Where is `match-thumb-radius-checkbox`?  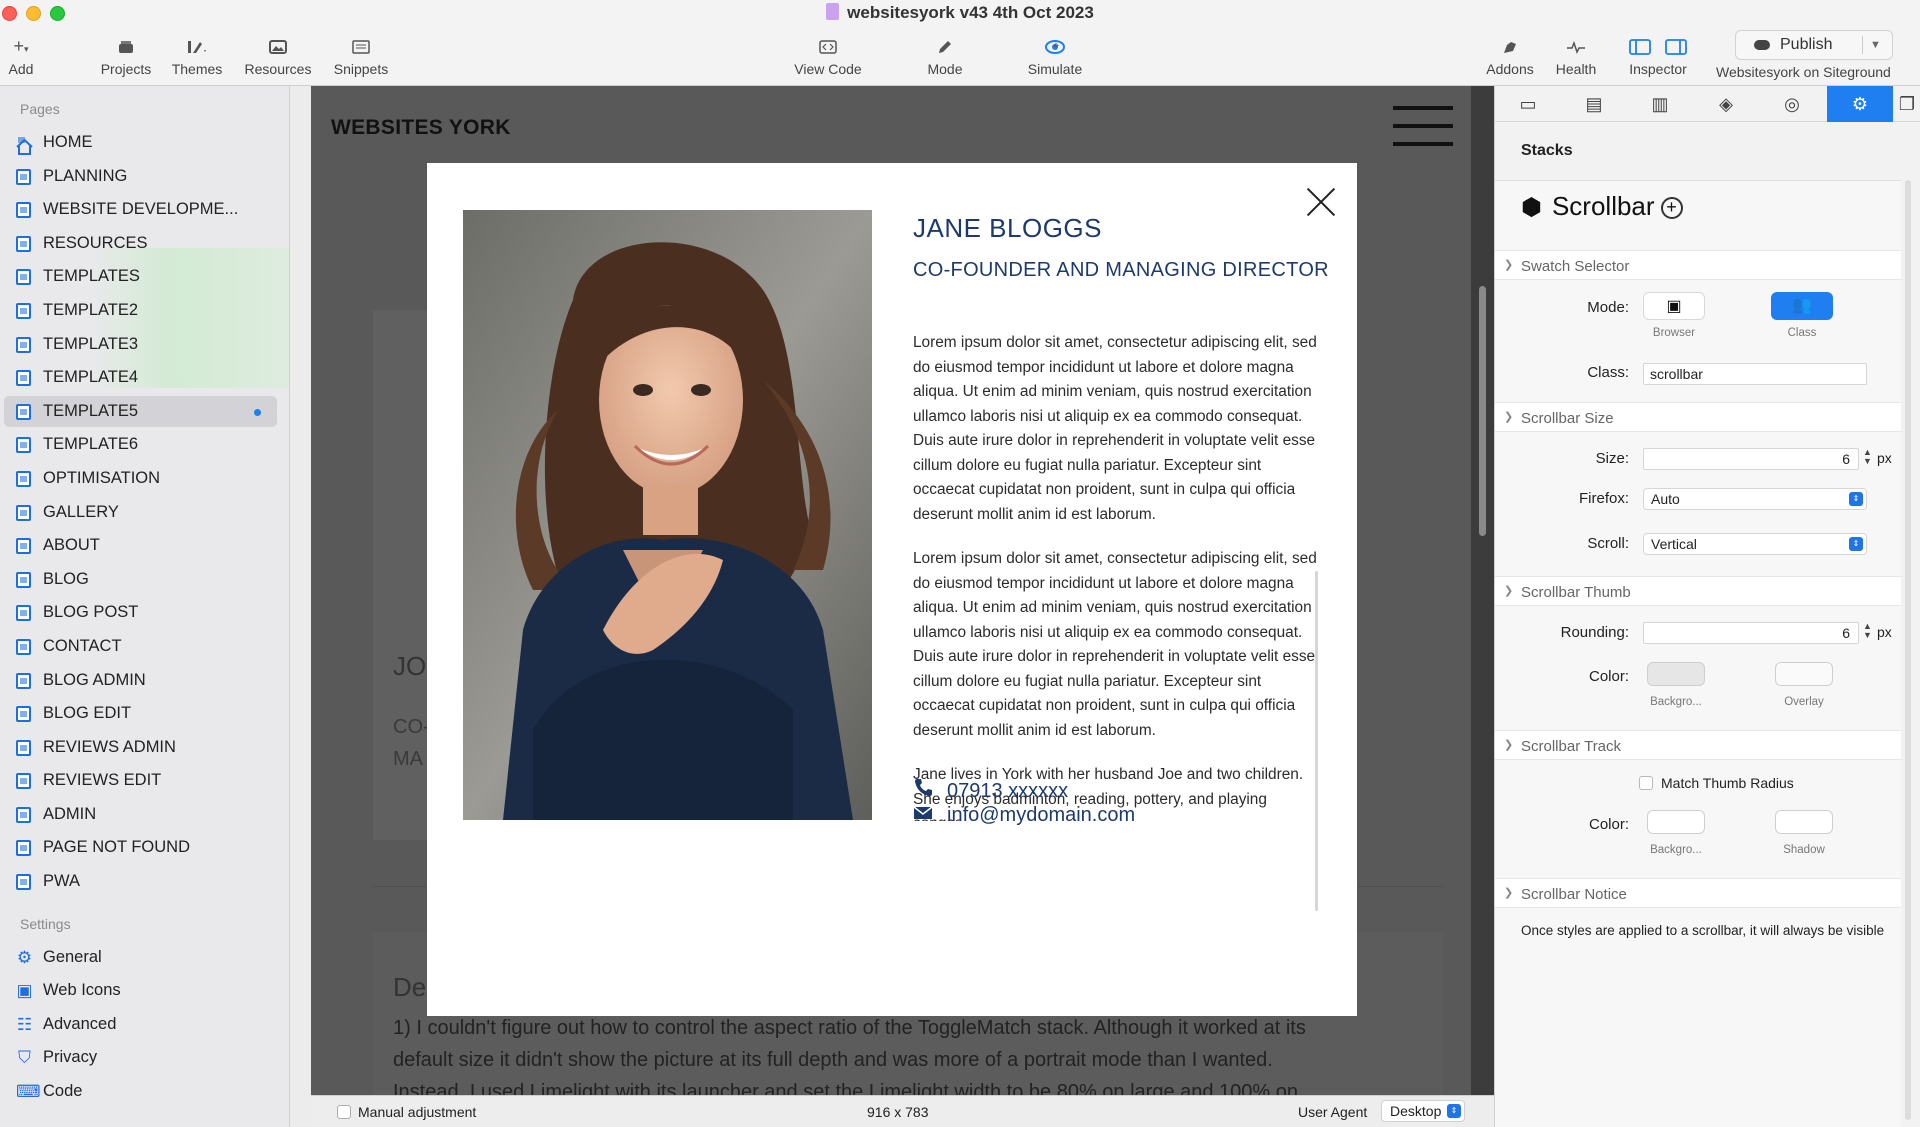
match-thumb-radius-checkbox is located at coordinates (1646, 783).